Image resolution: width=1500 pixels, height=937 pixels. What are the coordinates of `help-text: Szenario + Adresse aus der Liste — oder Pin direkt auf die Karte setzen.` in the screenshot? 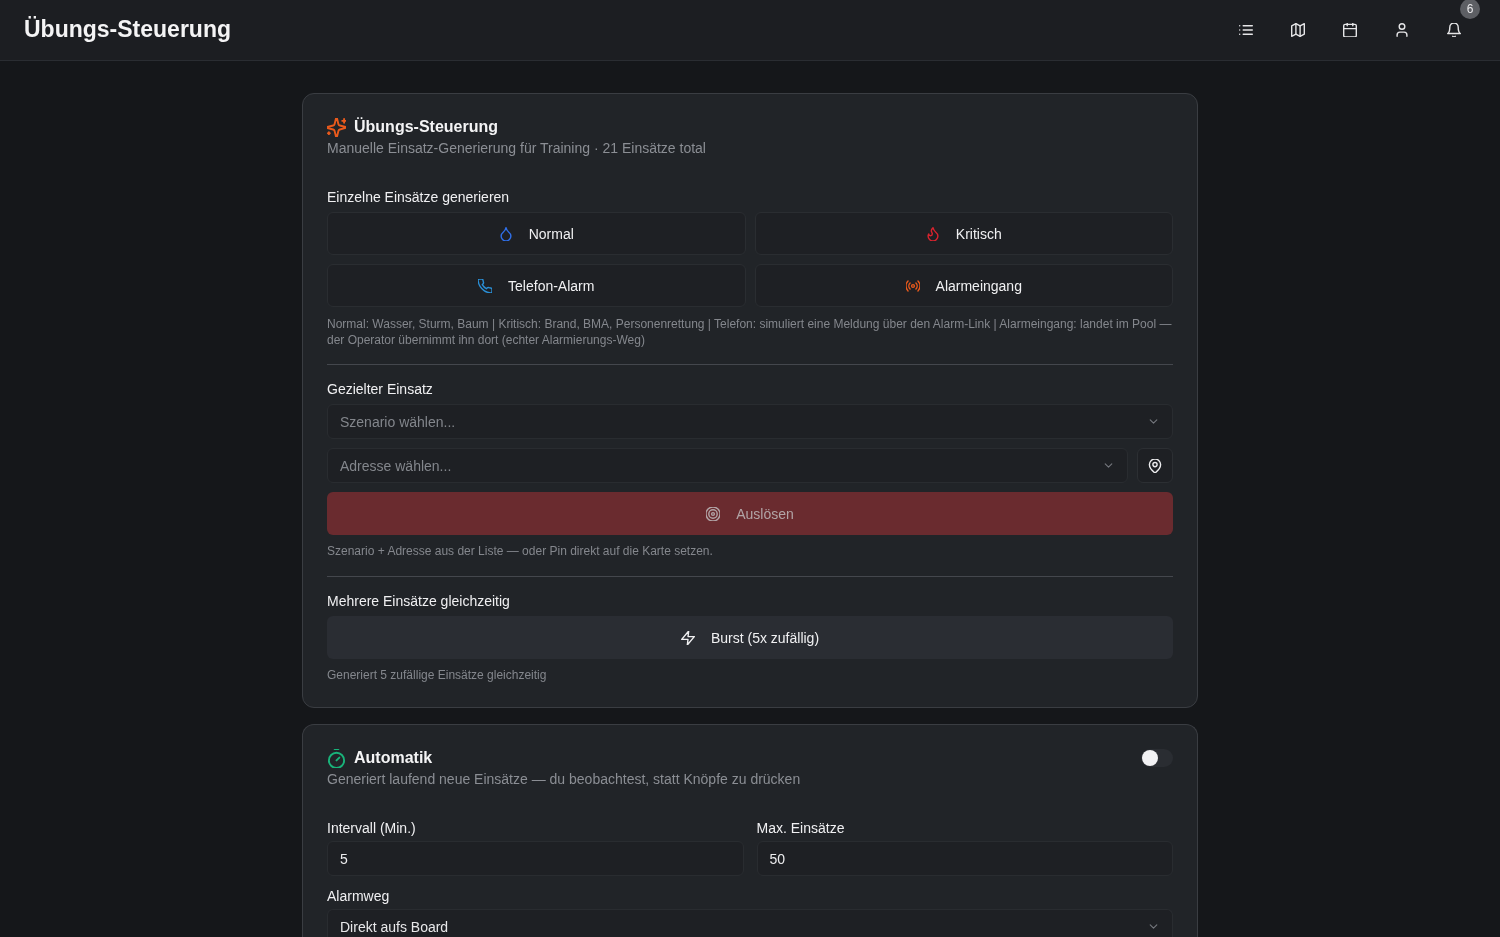 It's located at (520, 551).